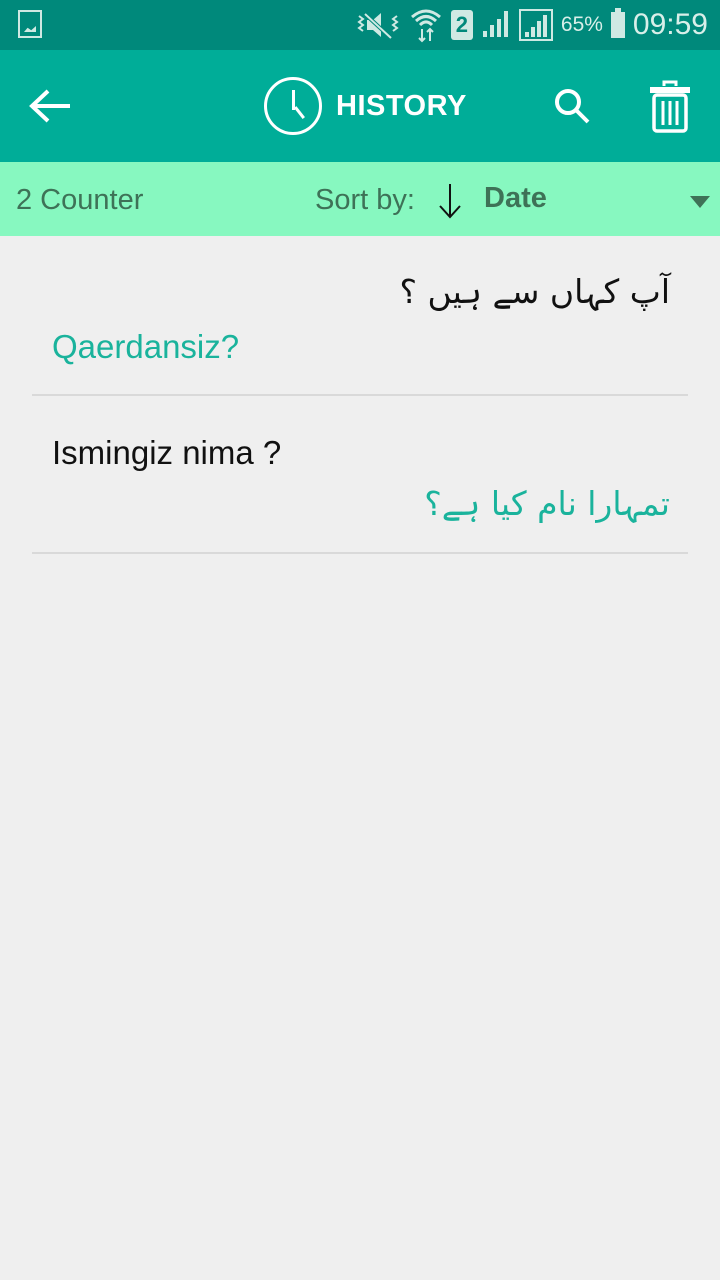 The height and width of the screenshot is (1280, 720). What do you see at coordinates (80, 200) in the screenshot?
I see `history-counter: 2 Counter` at bounding box center [80, 200].